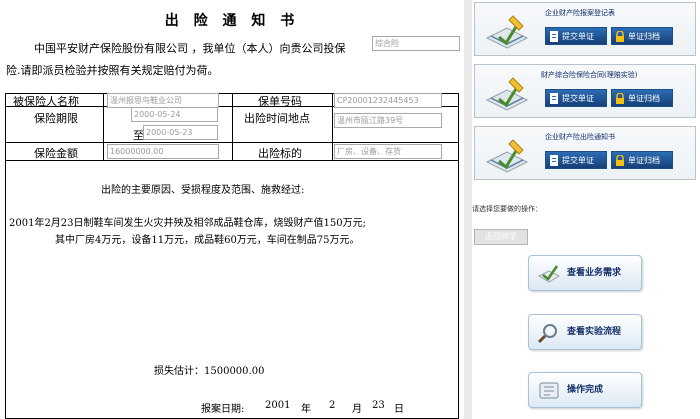  Describe the element at coordinates (549, 274) in the screenshot. I see `checkmark-icon` at that location.